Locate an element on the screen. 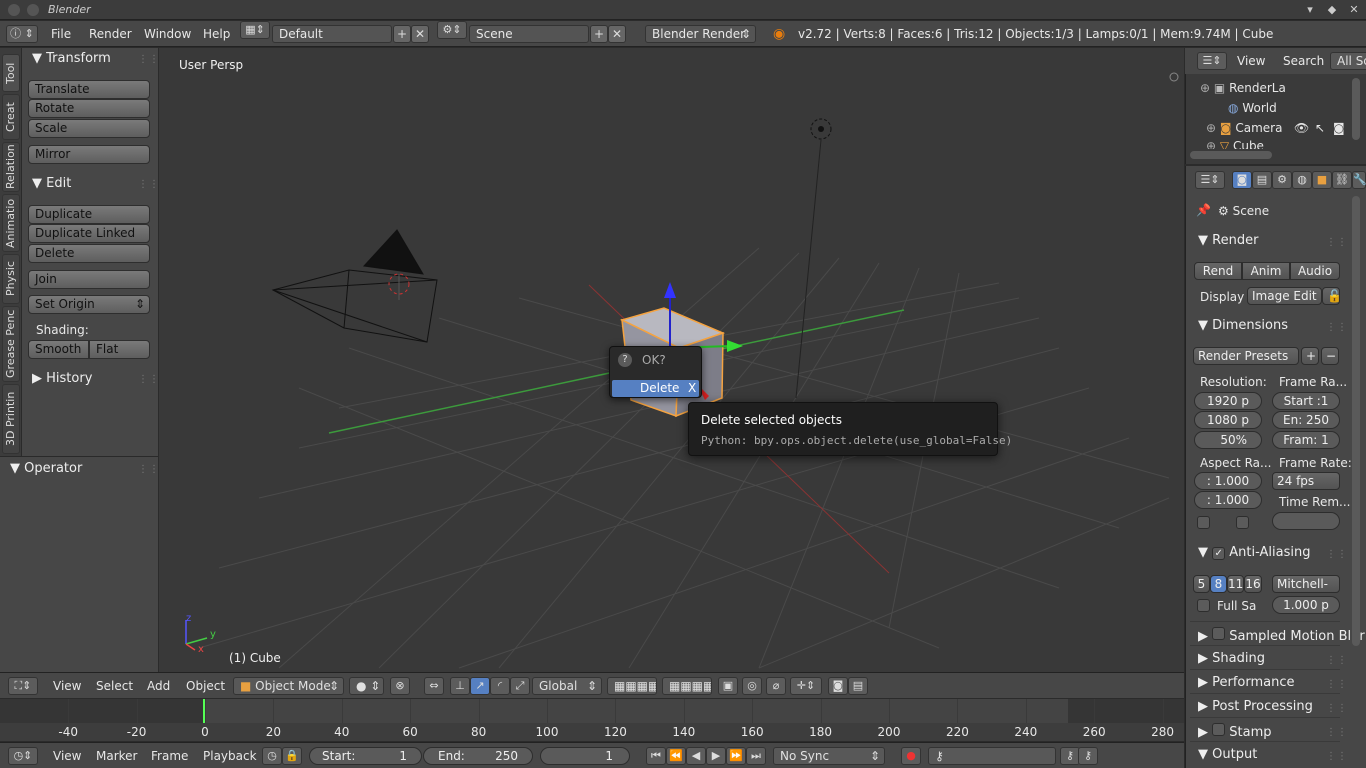  camera is located at coordinates (354, 286).